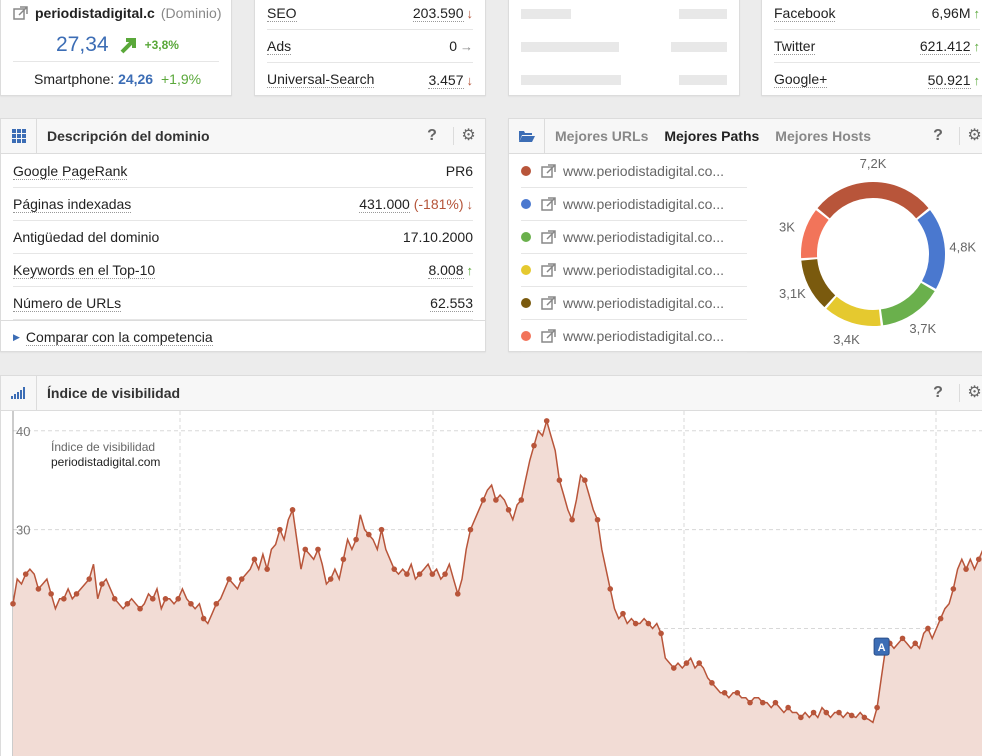  What do you see at coordinates (801, 79) in the screenshot?
I see `social-label: Google+` at bounding box center [801, 79].